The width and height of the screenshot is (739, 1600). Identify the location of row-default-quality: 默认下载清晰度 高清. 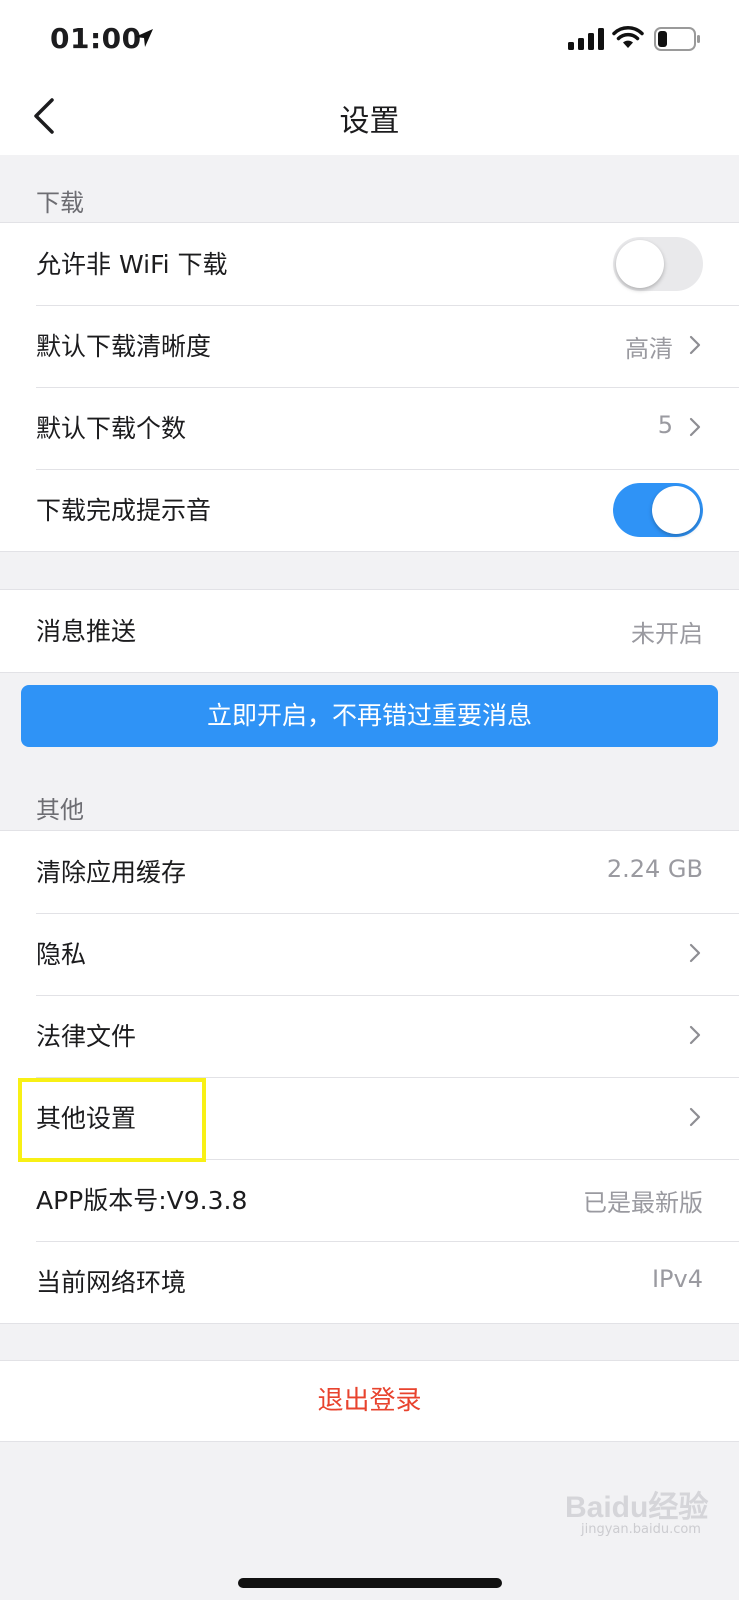
(369, 346).